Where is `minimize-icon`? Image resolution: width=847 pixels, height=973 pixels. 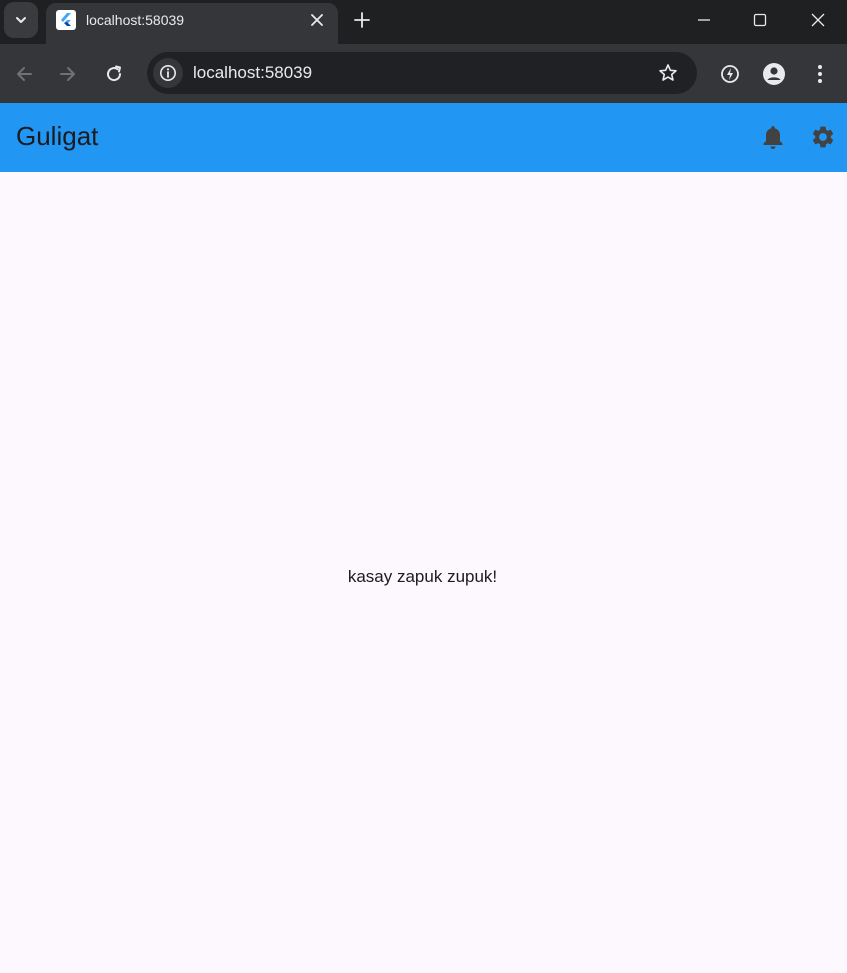
minimize-icon is located at coordinates (704, 20).